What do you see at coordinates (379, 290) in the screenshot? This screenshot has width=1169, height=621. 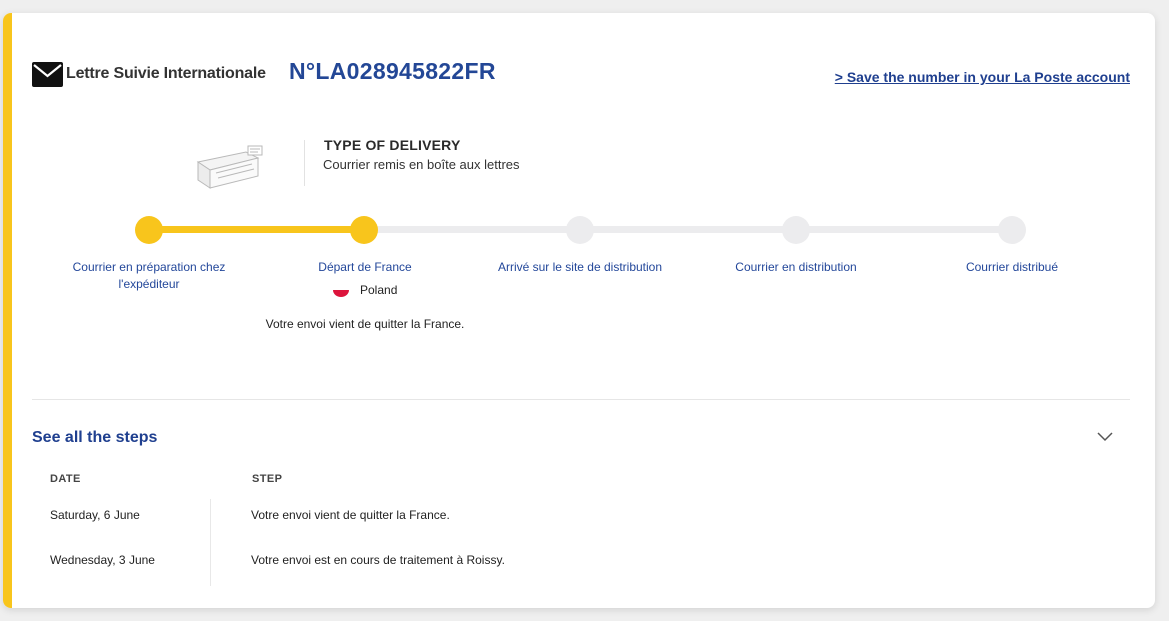 I see `current-country: Poland` at bounding box center [379, 290].